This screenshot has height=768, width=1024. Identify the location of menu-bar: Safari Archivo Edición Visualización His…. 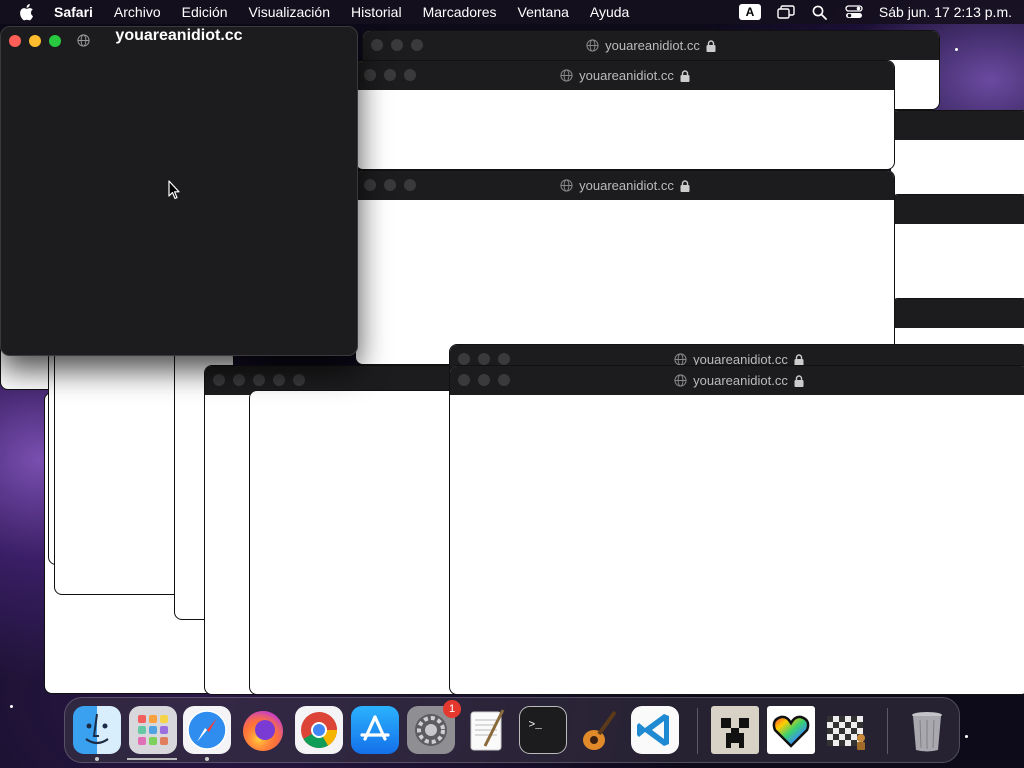
(512, 12).